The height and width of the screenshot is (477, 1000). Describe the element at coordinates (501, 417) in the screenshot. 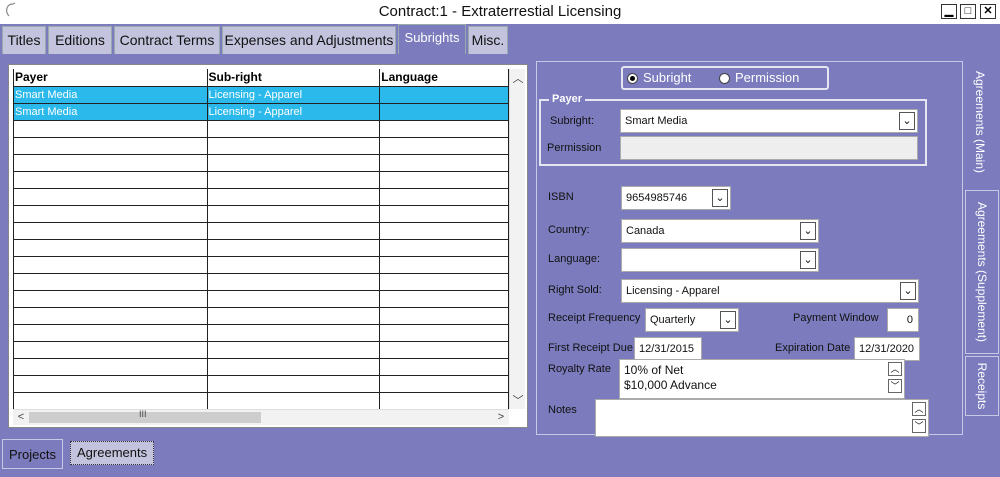

I see `scroll-right-icon: >` at that location.